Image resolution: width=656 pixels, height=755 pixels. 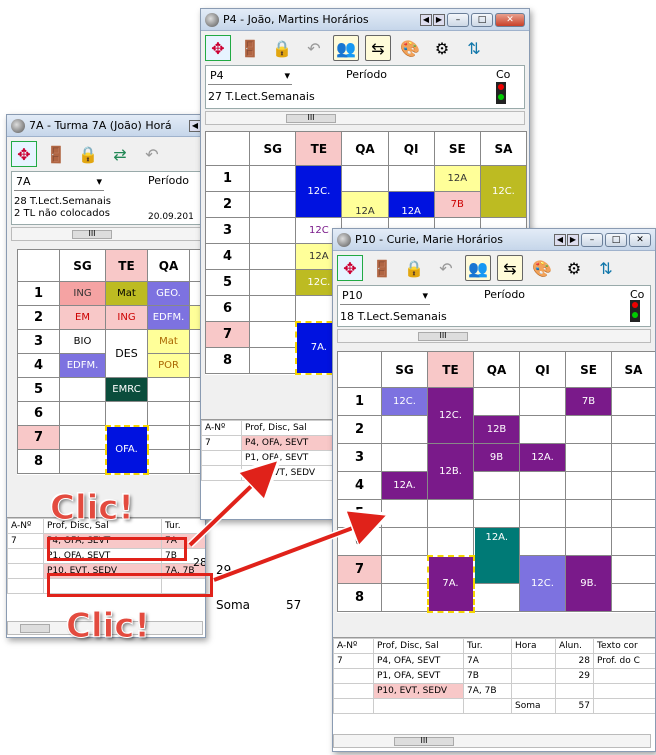 I want to click on lesson-cell: EM, so click(x=82, y=317).